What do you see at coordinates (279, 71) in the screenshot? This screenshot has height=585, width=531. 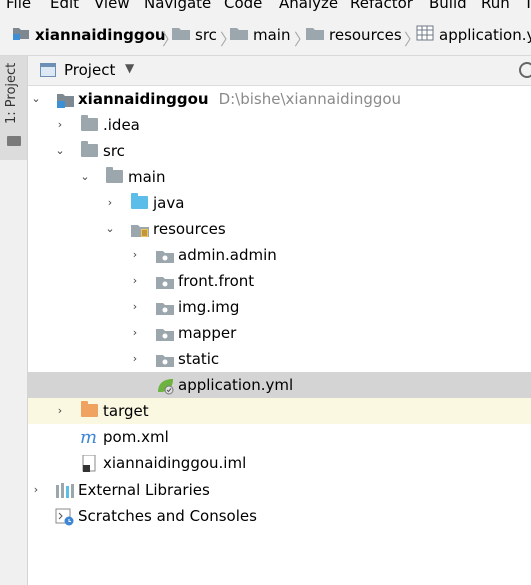 I see `project-panel-header: Project ▼` at bounding box center [279, 71].